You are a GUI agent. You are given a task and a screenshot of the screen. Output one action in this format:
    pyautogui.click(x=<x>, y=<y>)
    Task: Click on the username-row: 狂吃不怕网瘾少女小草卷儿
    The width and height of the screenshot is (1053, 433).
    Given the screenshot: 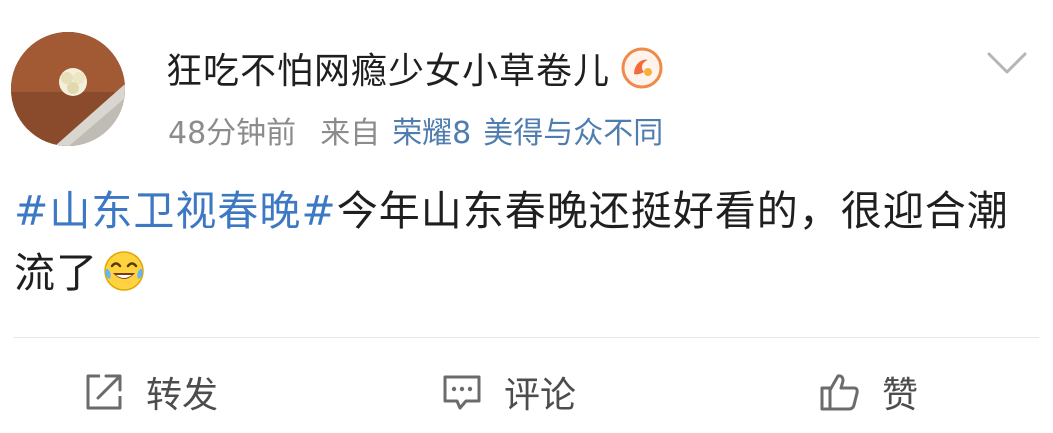 What is the action you would take?
    pyautogui.click(x=415, y=68)
    